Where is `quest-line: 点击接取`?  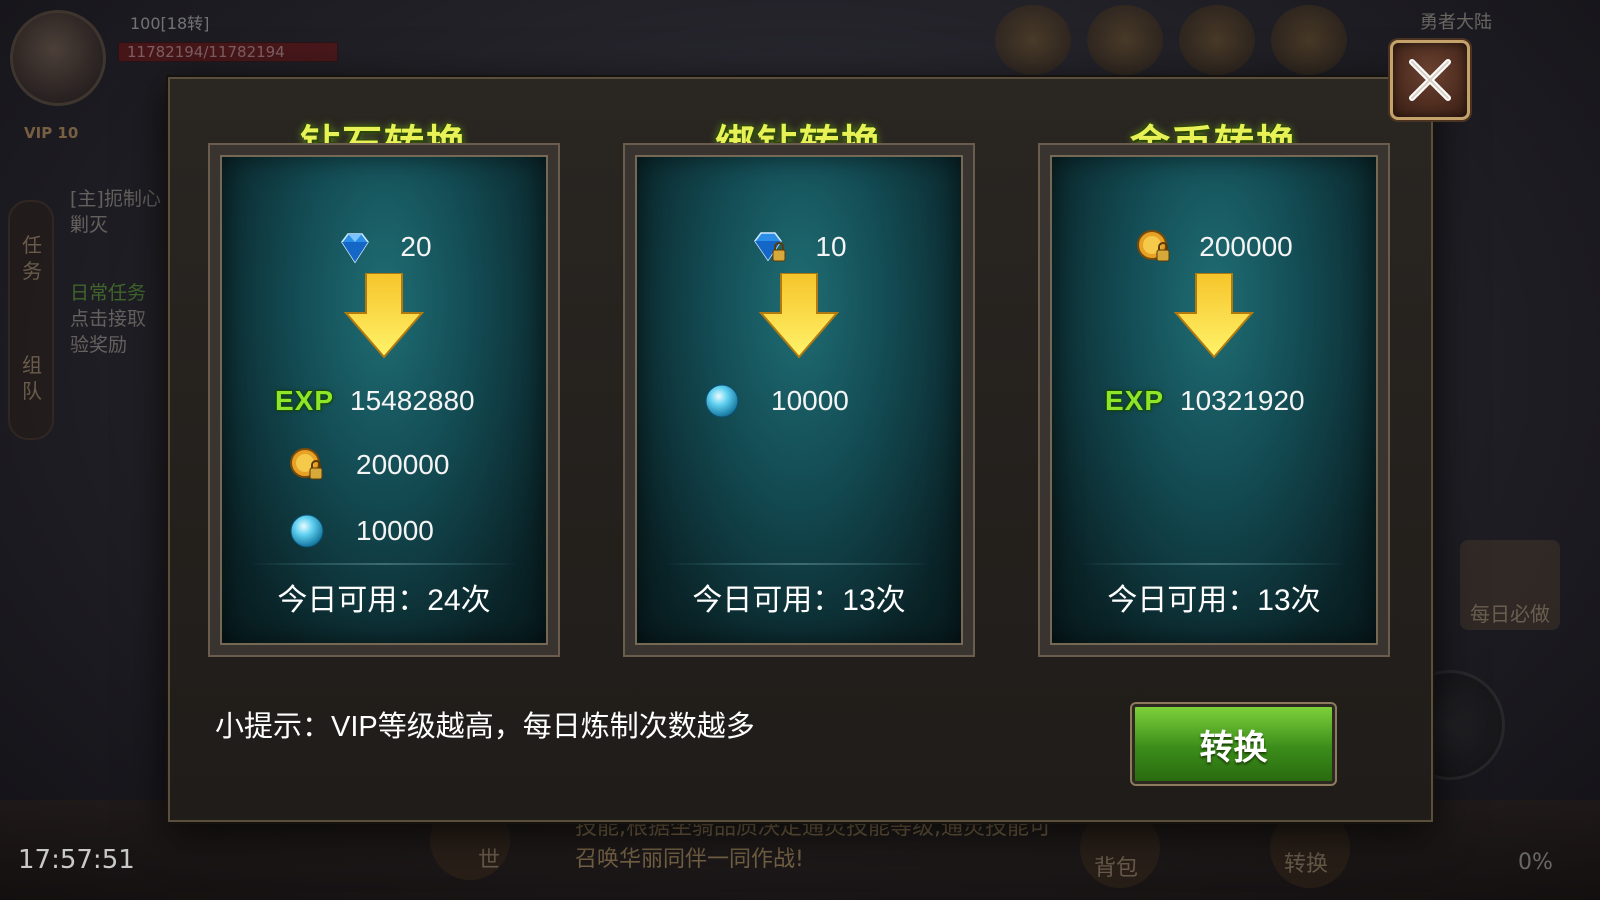
quest-line: 点击接取 is located at coordinates (108, 319).